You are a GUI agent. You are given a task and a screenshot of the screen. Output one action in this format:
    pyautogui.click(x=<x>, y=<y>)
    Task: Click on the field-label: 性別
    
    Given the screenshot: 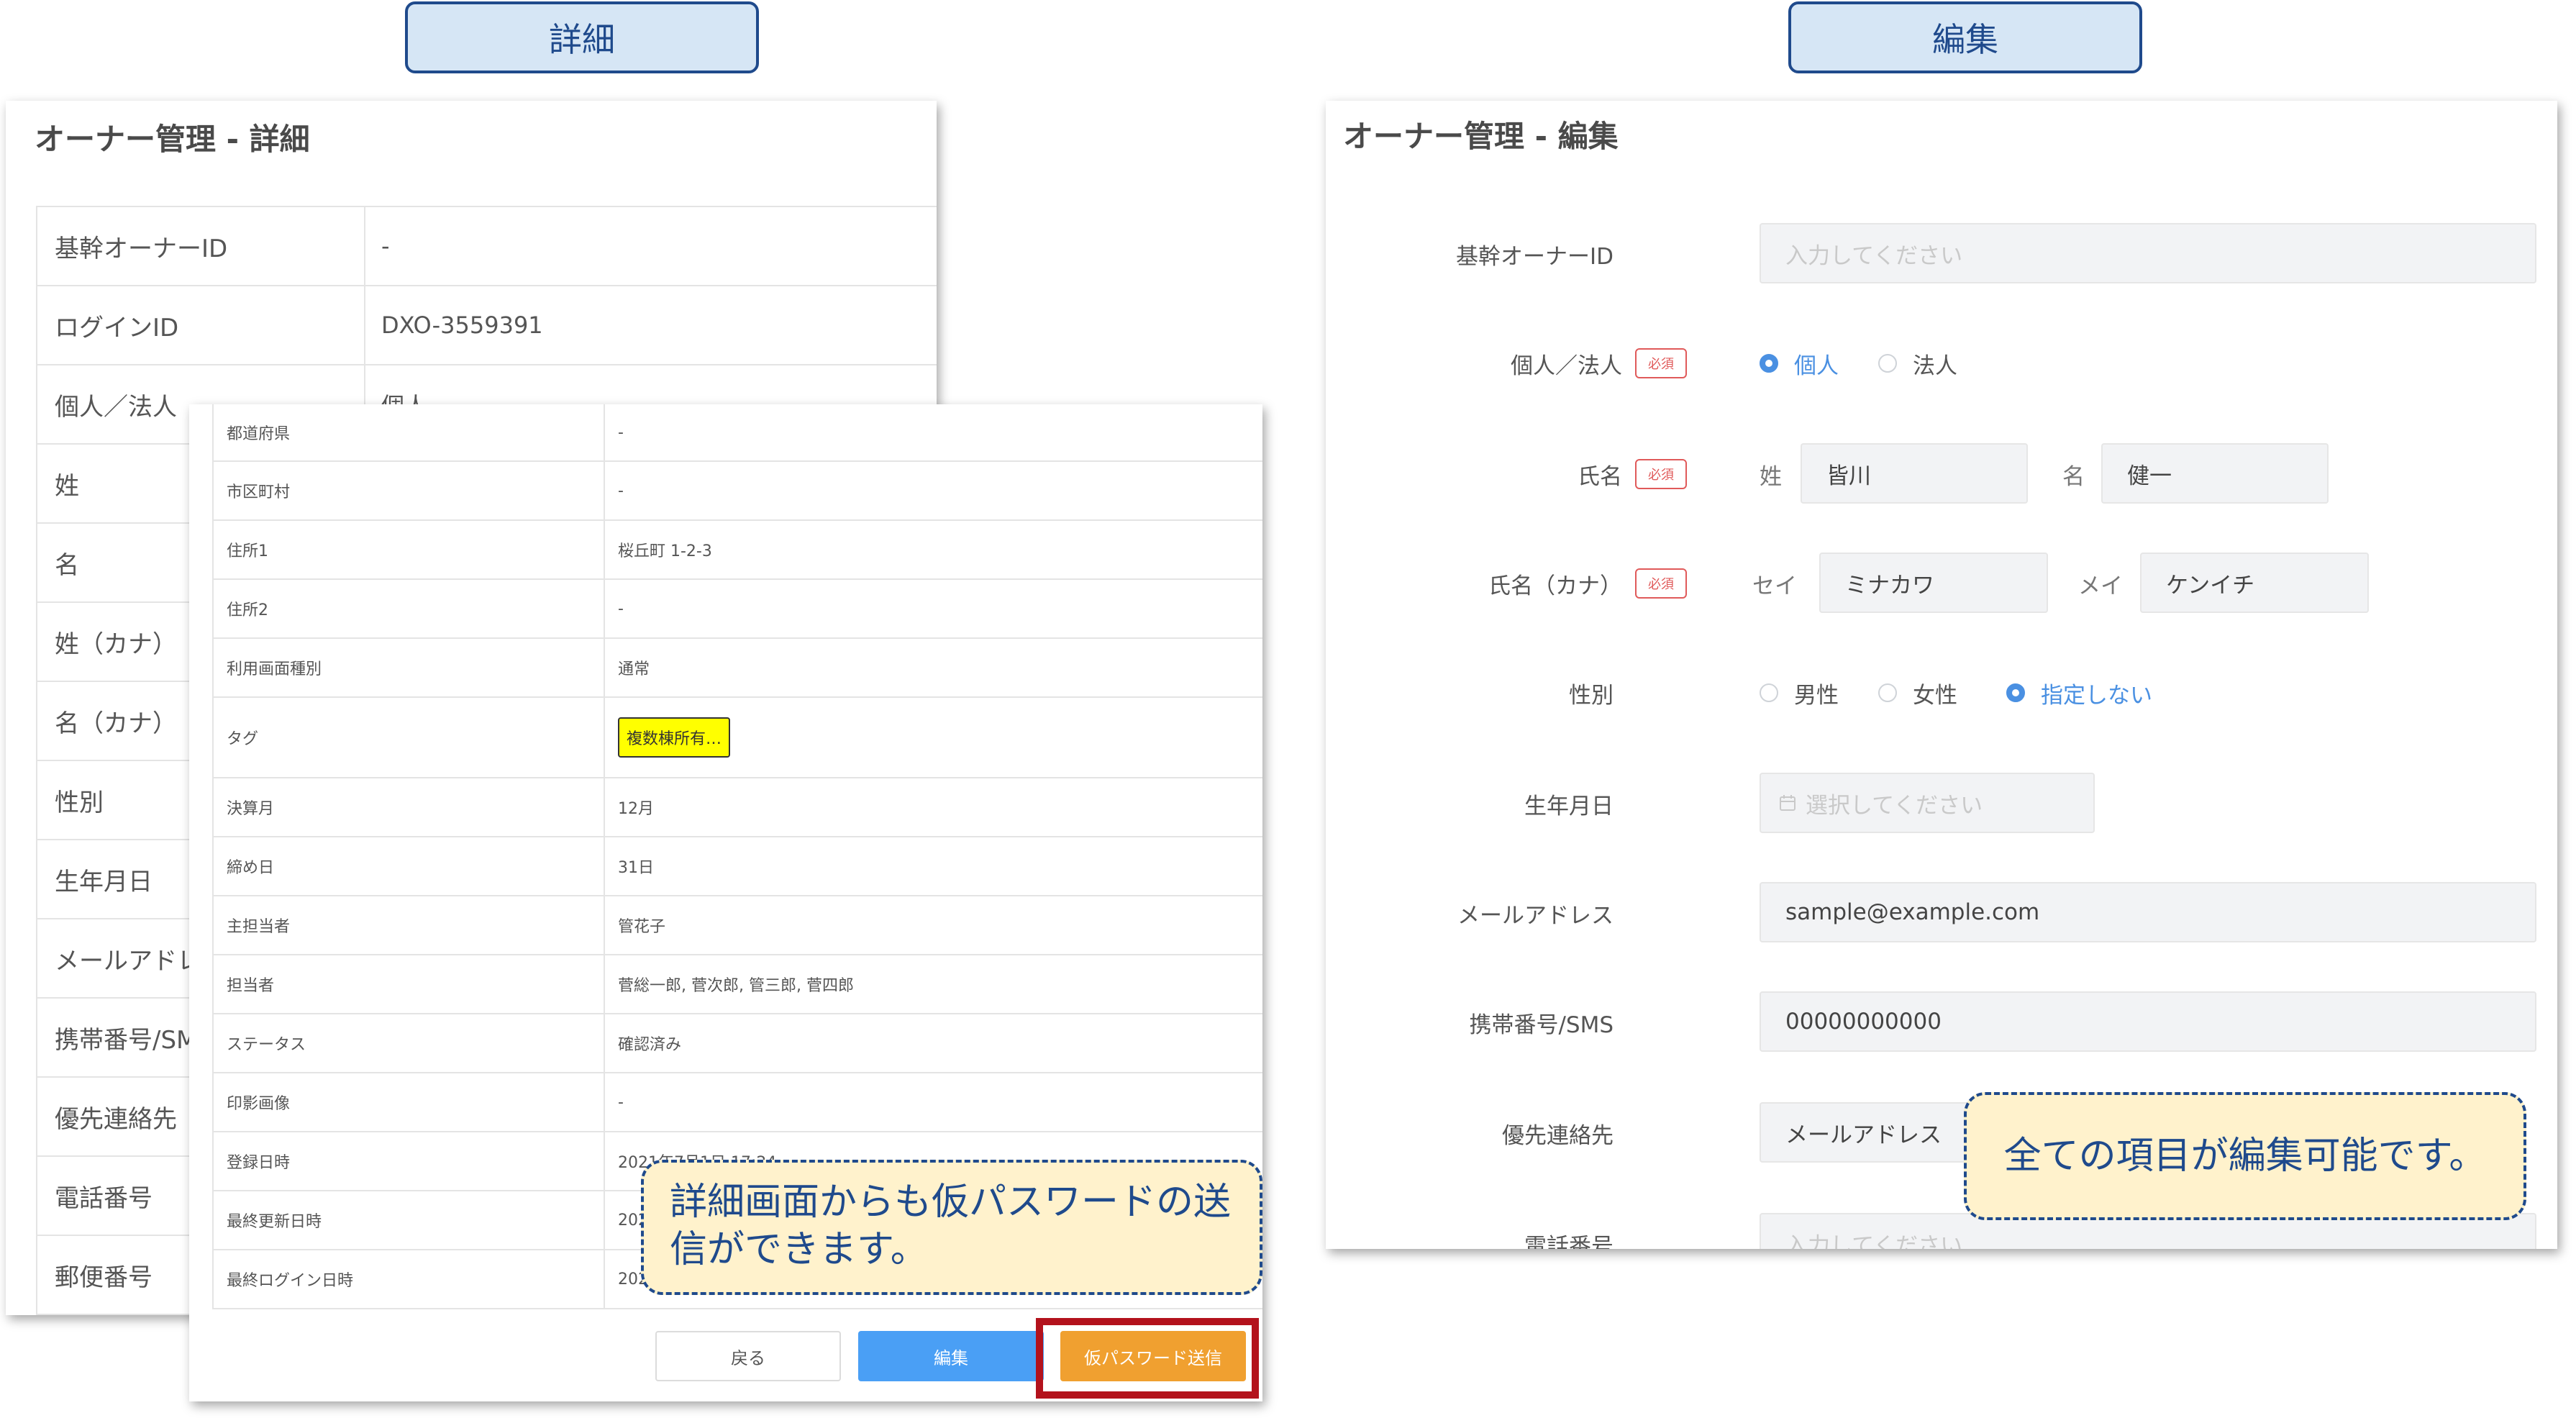 What is the action you would take?
    pyautogui.click(x=1592, y=695)
    